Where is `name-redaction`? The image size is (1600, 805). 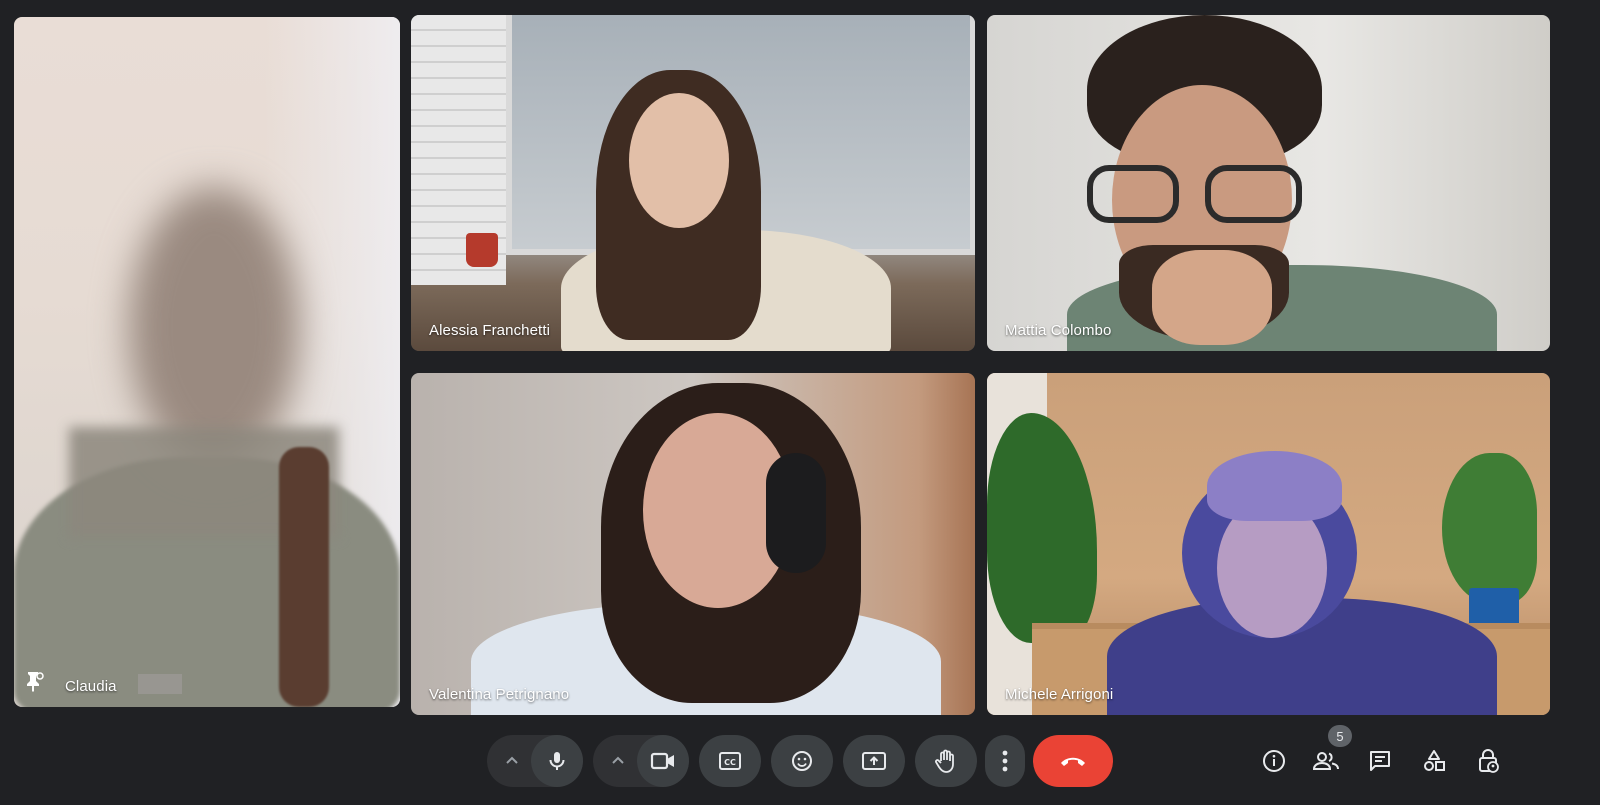
name-redaction is located at coordinates (160, 684).